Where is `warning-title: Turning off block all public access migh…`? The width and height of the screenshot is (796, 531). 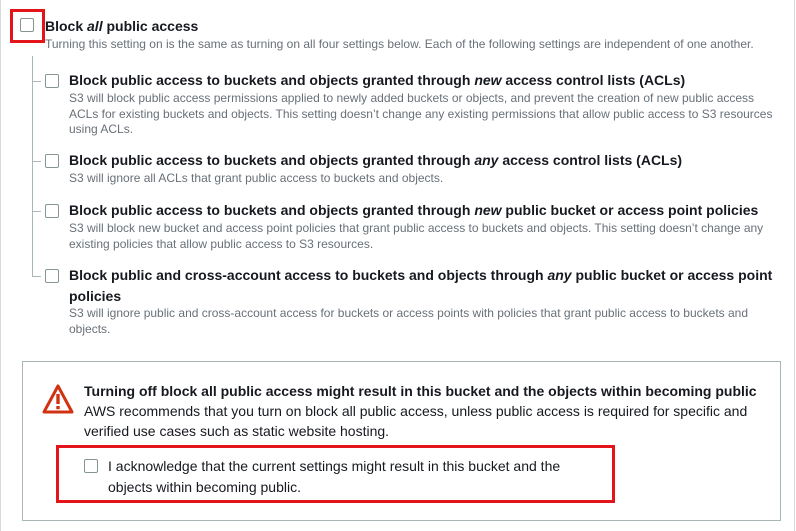
warning-title: Turning off block all public access migh… is located at coordinates (420, 391).